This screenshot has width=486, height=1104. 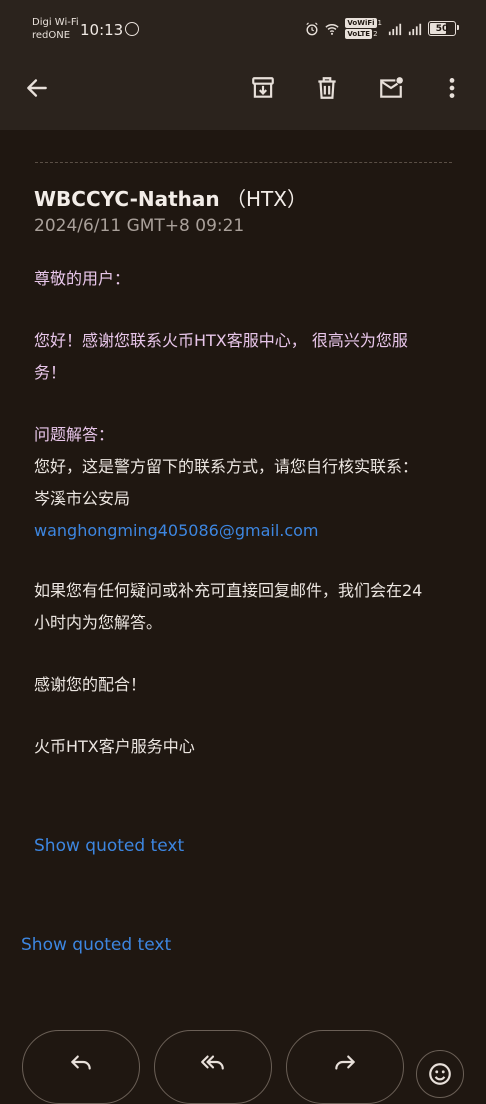 I want to click on back-button, so click(x=37, y=88).